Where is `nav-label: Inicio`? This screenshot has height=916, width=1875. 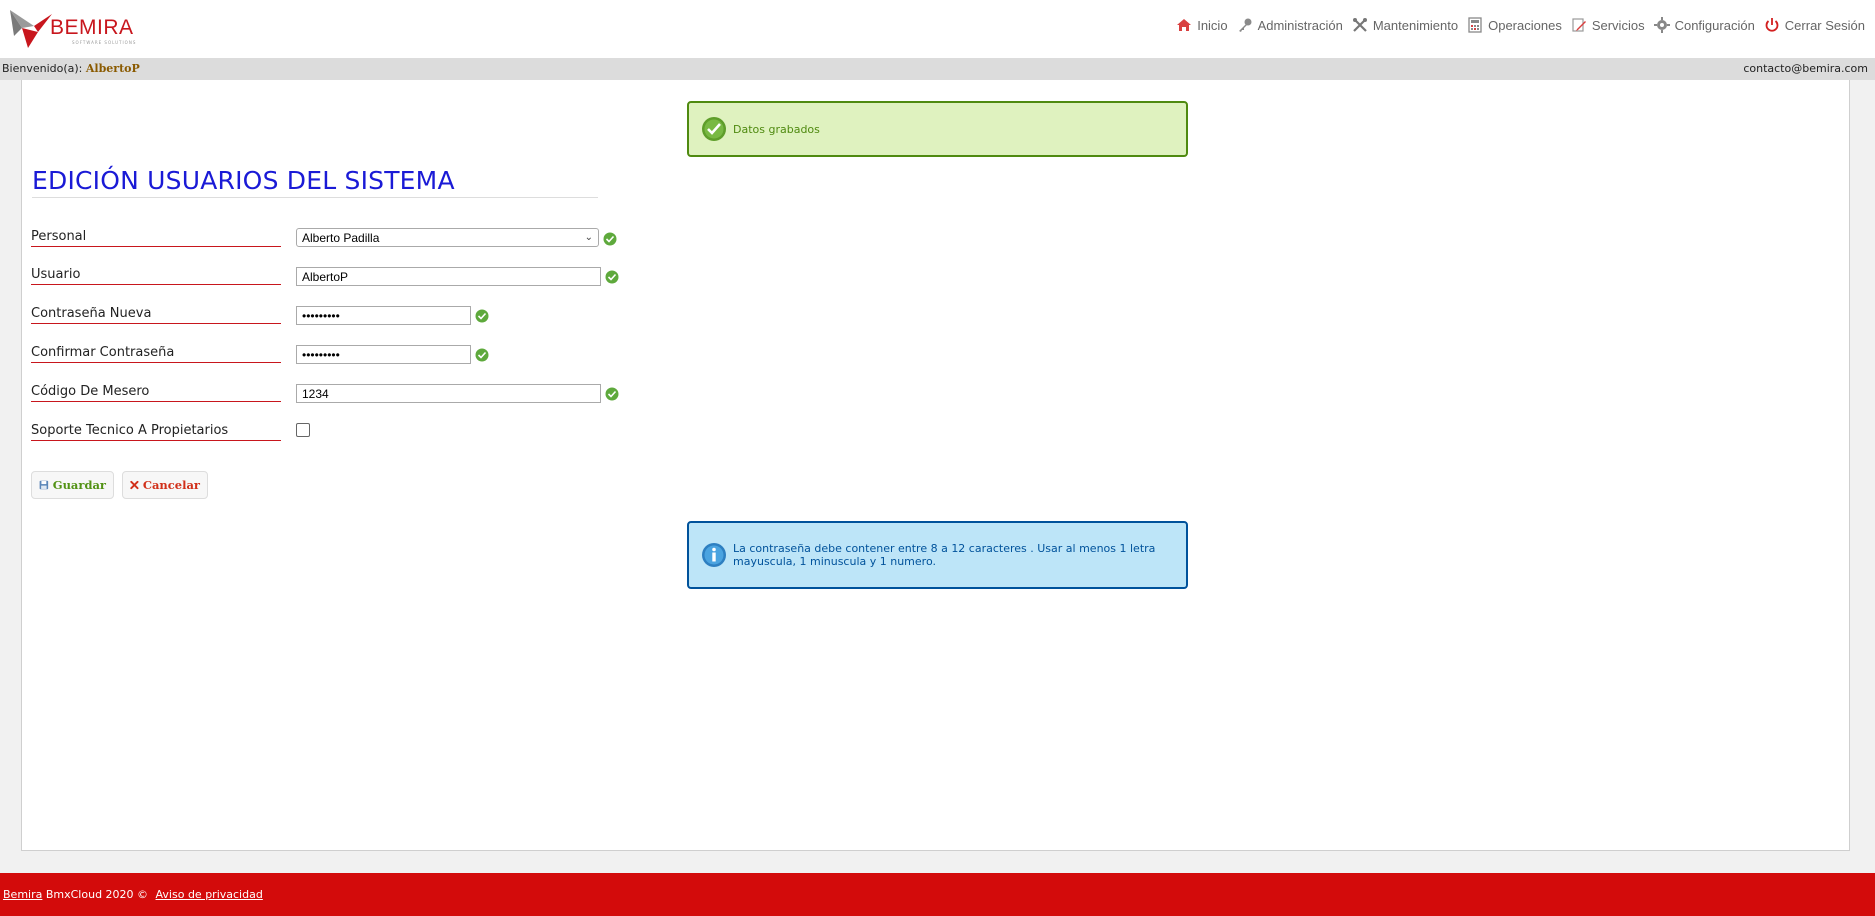 nav-label: Inicio is located at coordinates (1212, 25).